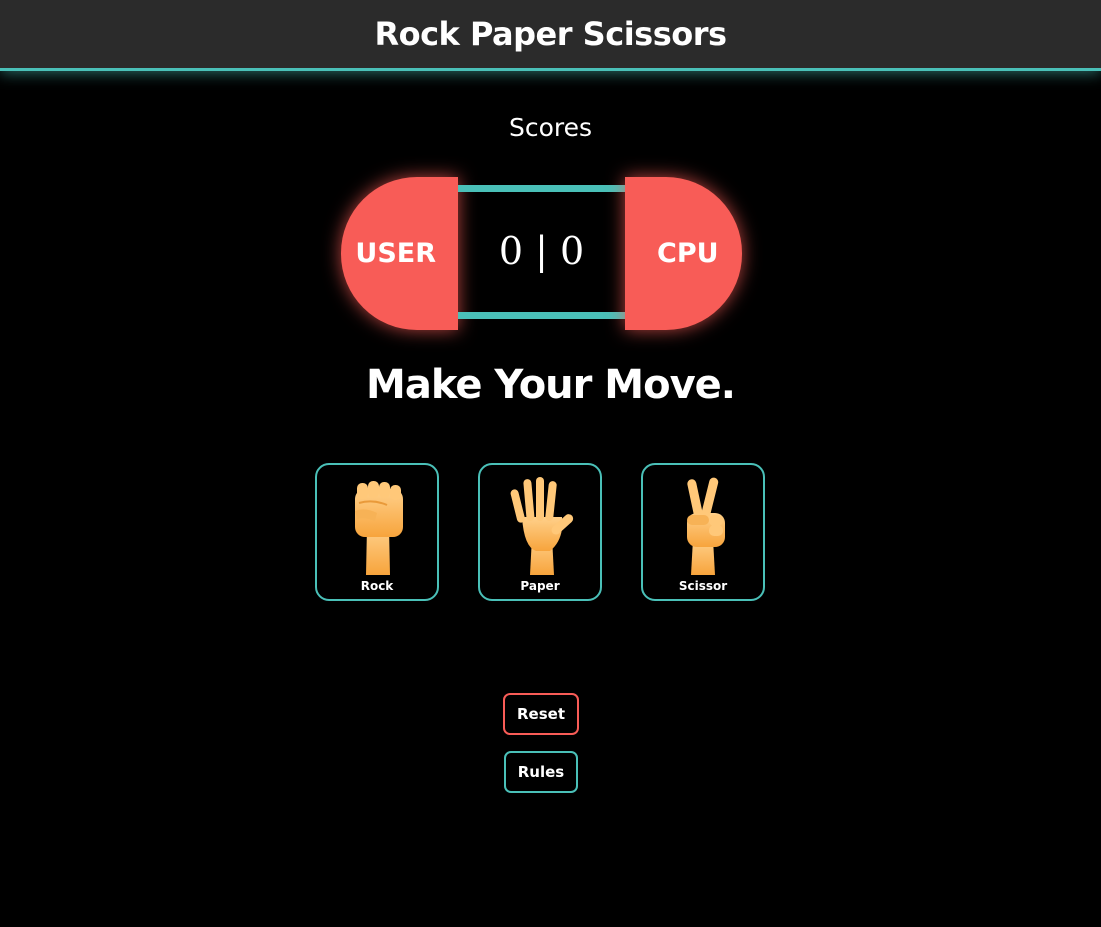  I want to click on rock-choice-button: Rock, so click(377, 532).